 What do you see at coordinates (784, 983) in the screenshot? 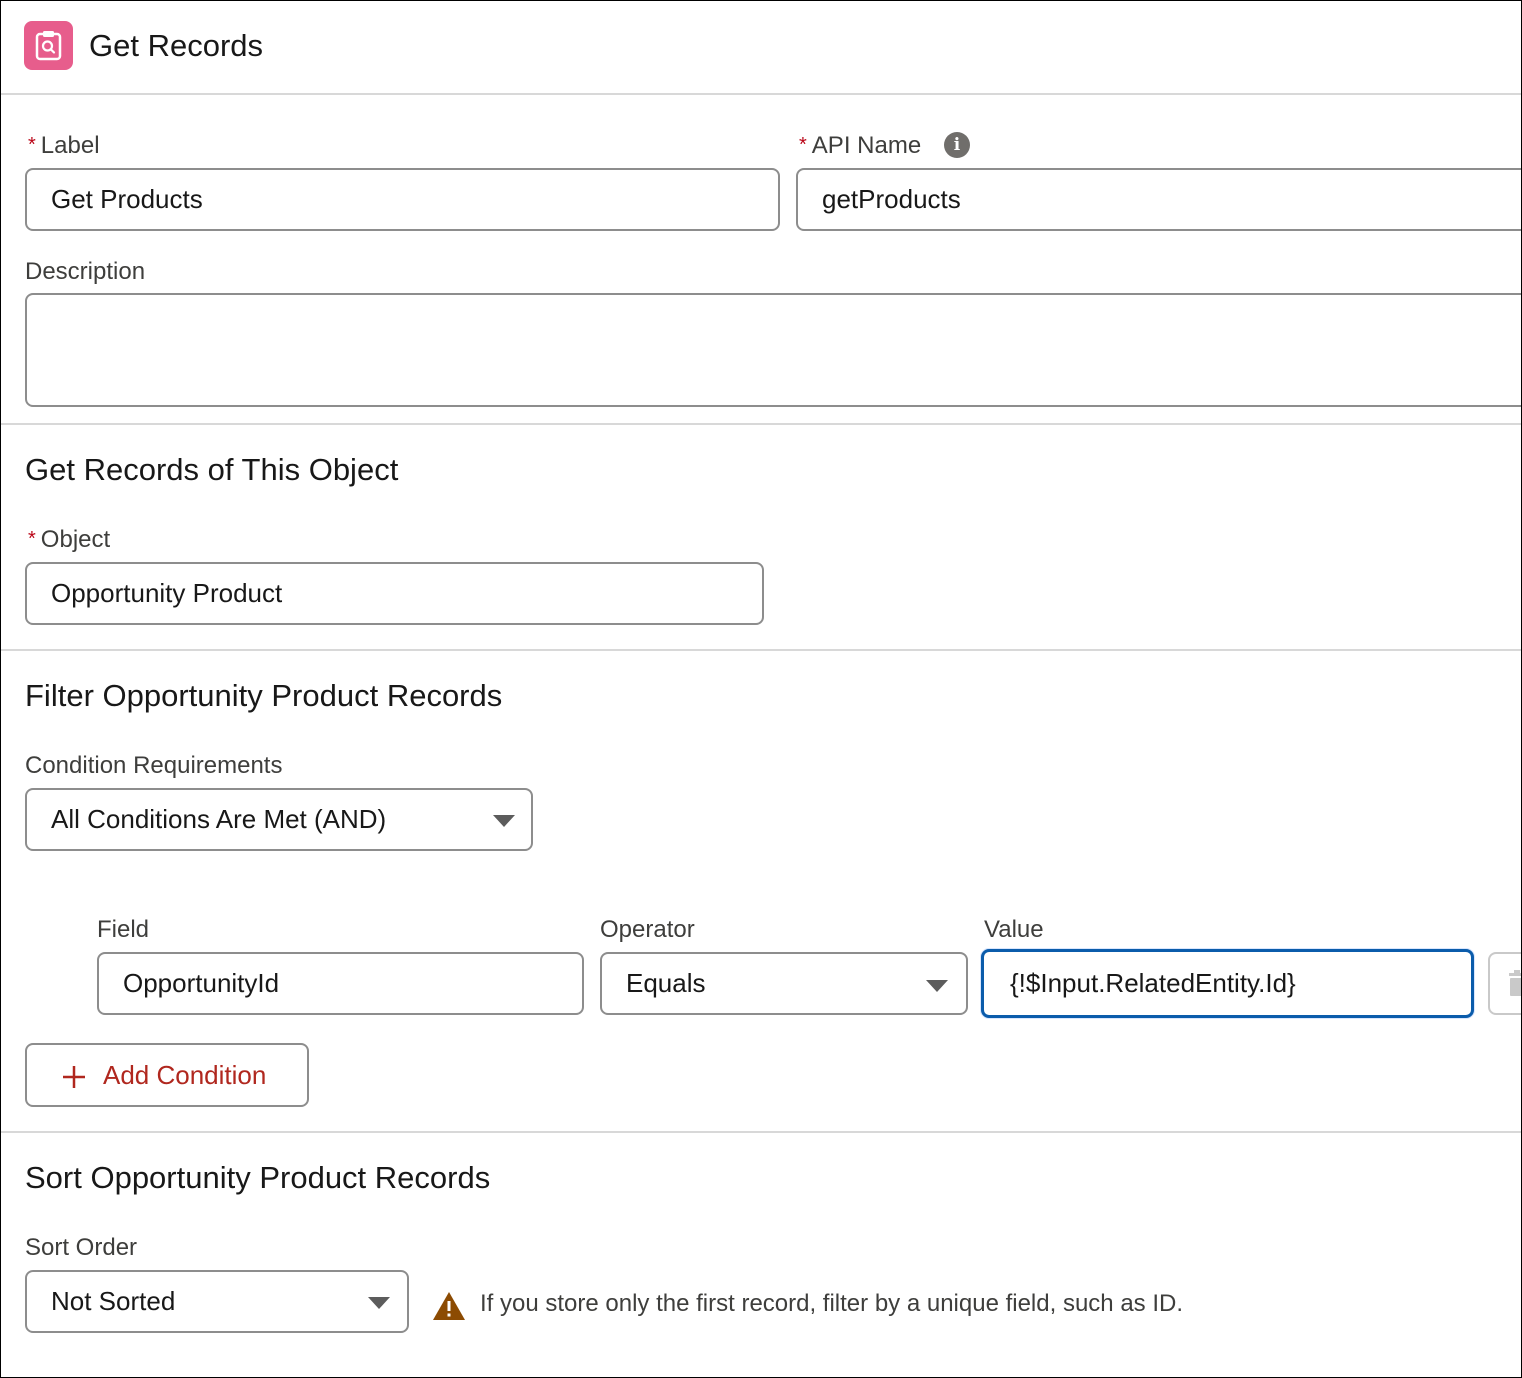
I see `condition-operator-select: Equals` at bounding box center [784, 983].